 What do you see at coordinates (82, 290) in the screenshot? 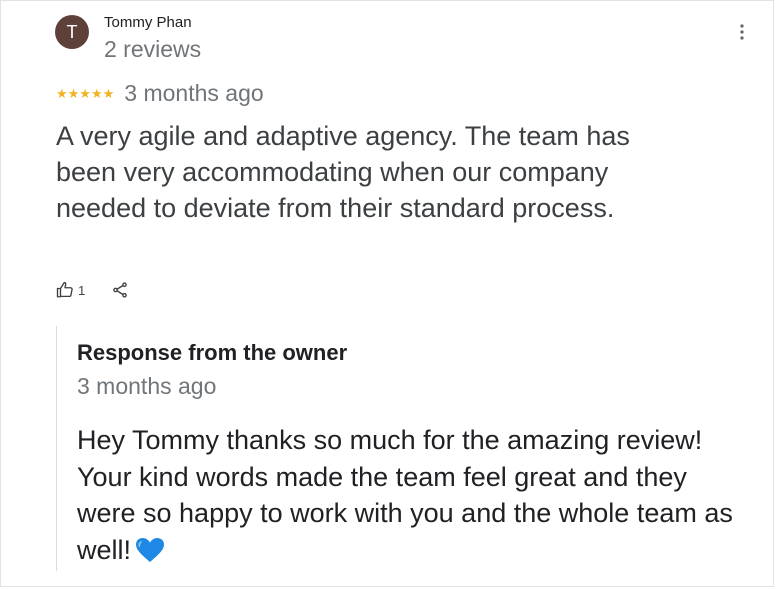
I see `like-count: 1` at bounding box center [82, 290].